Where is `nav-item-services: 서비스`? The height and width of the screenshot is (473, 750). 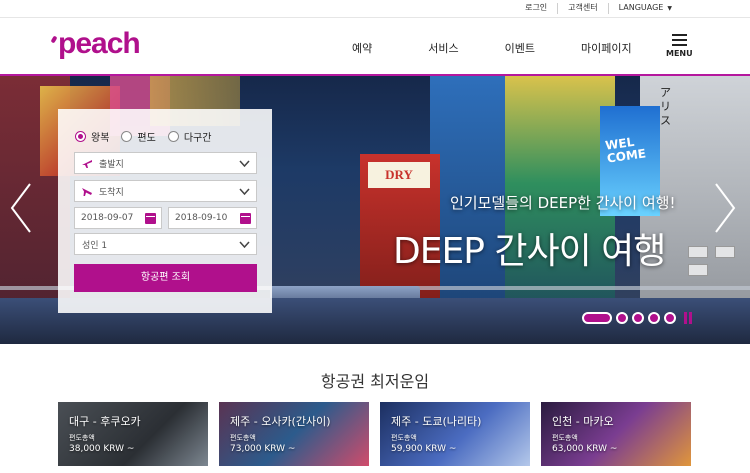 nav-item-services: 서비스 is located at coordinates (443, 48).